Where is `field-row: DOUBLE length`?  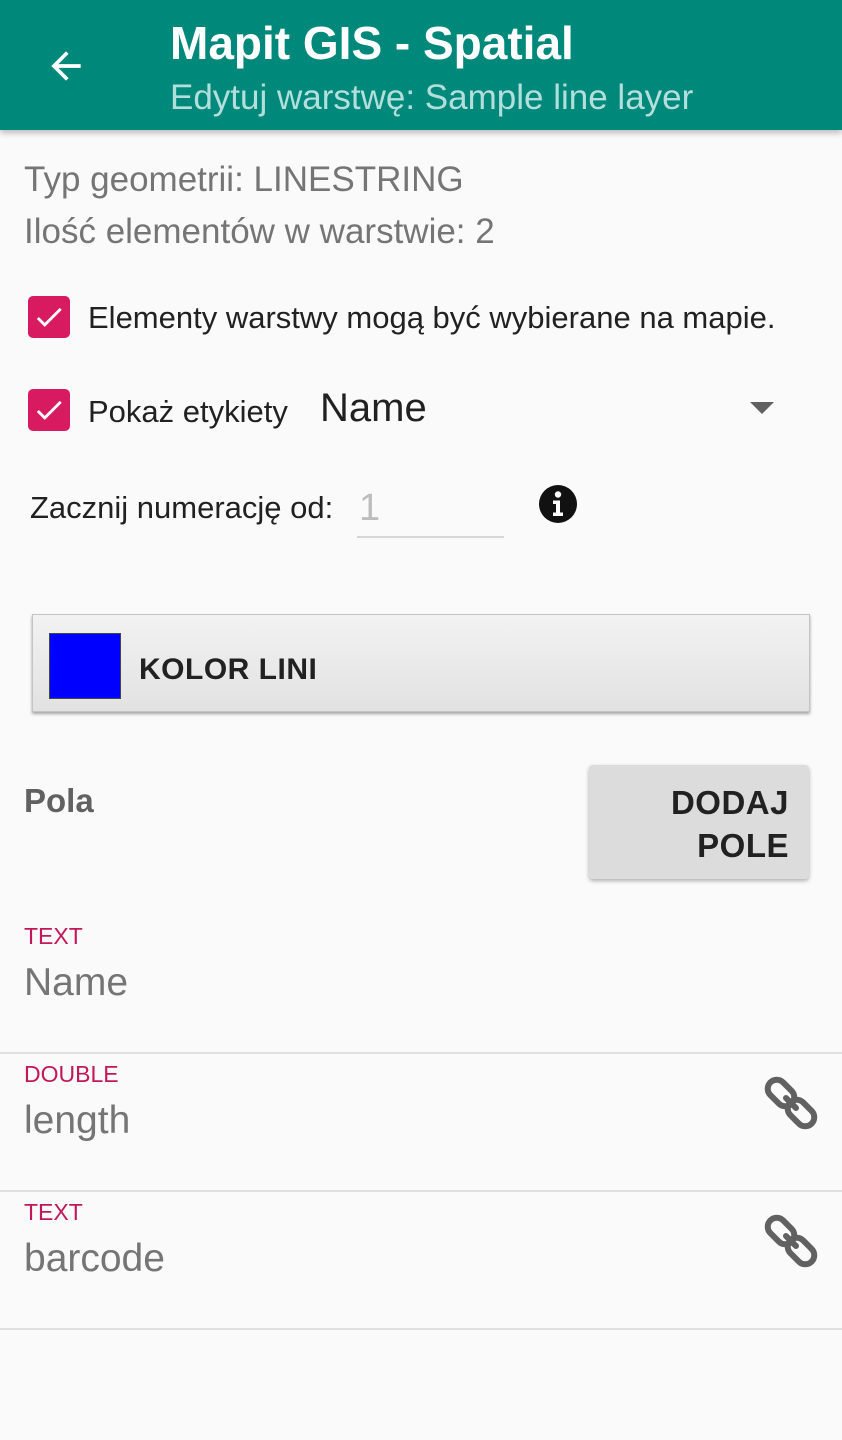
field-row: DOUBLE length is located at coordinates (421, 1122).